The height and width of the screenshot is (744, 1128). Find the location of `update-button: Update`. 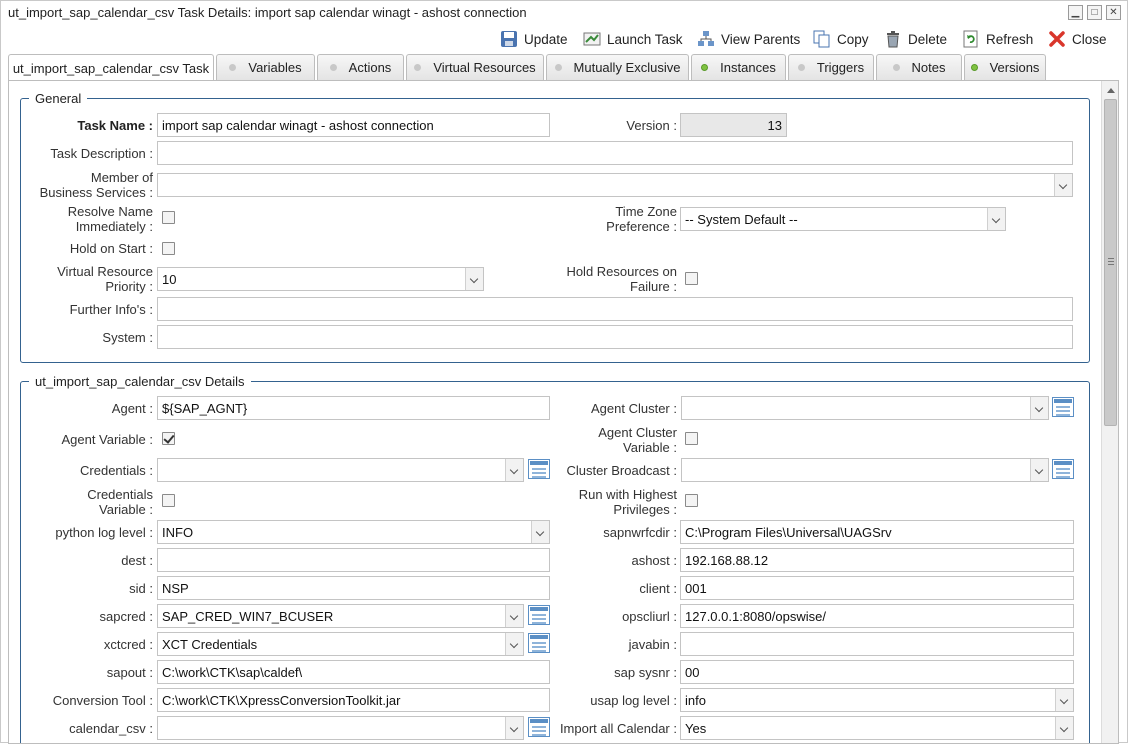

update-button: Update is located at coordinates (534, 39).